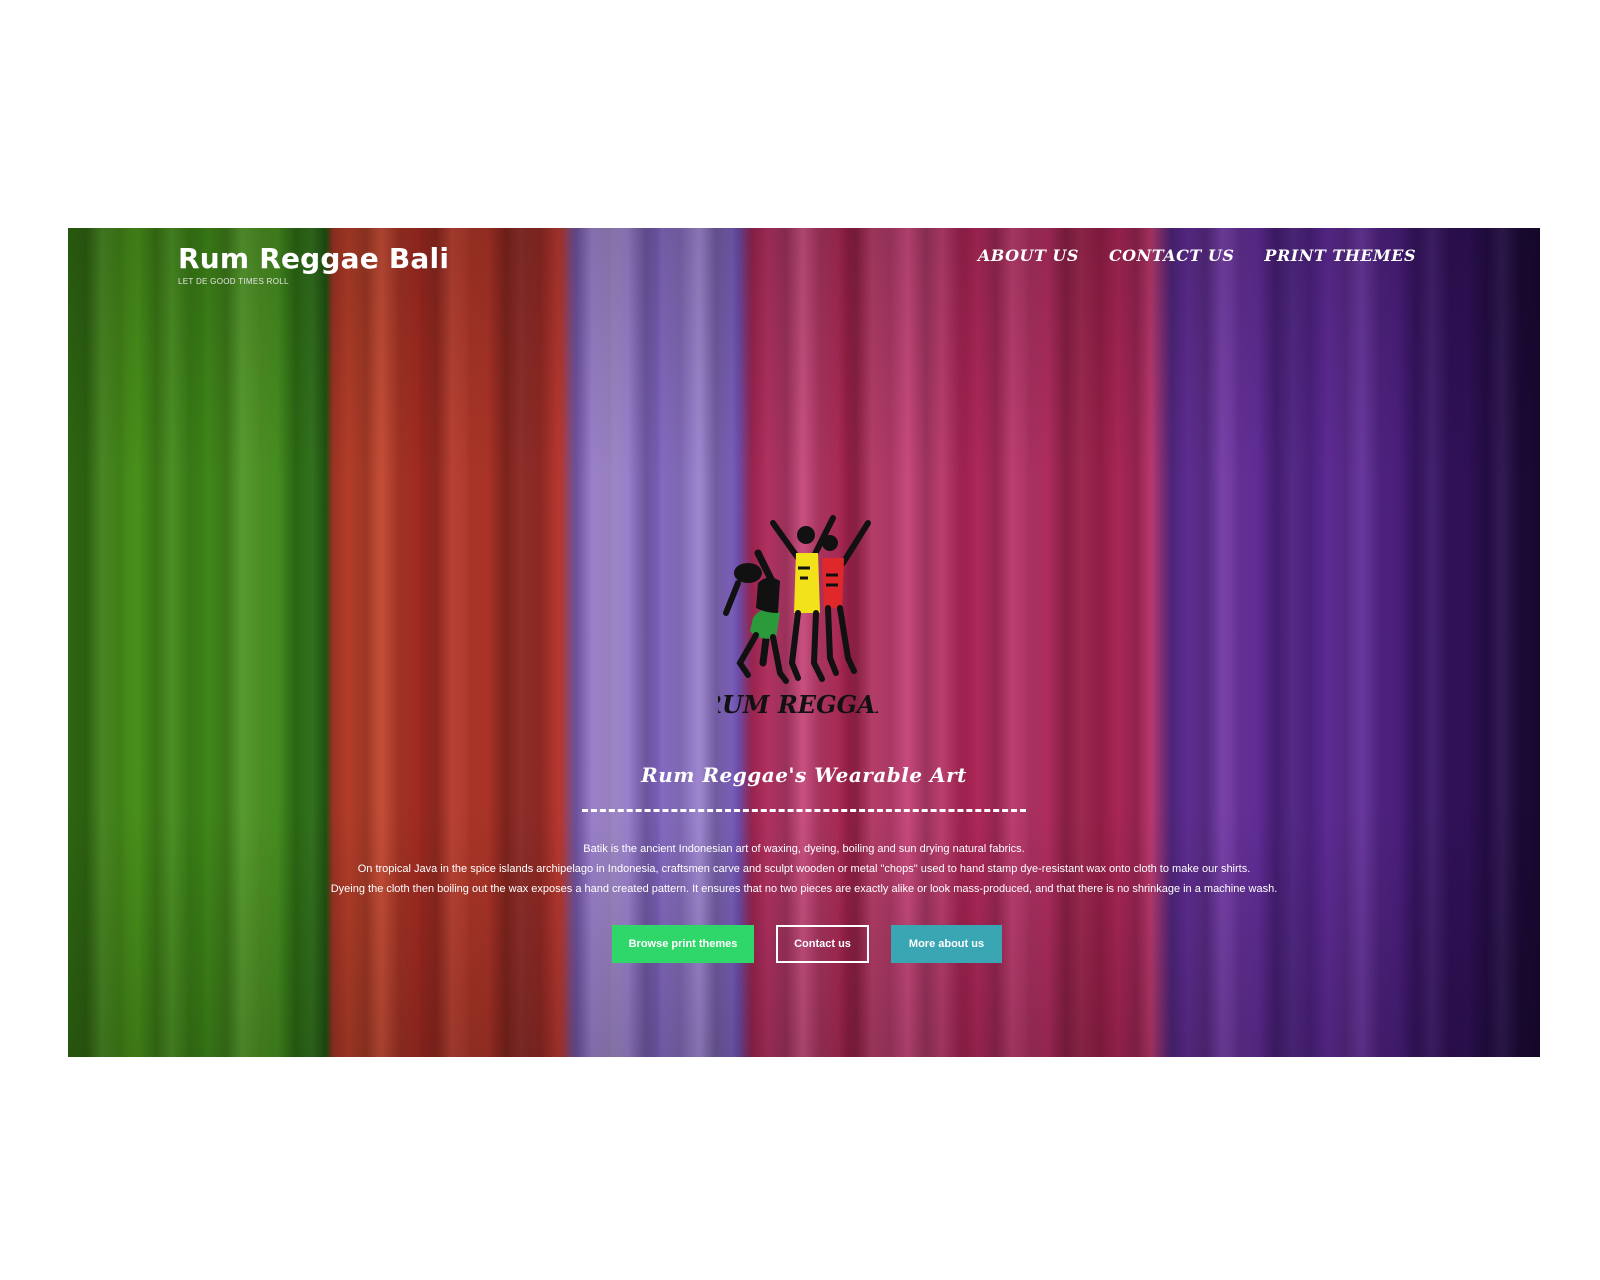 This screenshot has width=1600, height=1280. What do you see at coordinates (822, 944) in the screenshot?
I see `contact-us-button: Contact us` at bounding box center [822, 944].